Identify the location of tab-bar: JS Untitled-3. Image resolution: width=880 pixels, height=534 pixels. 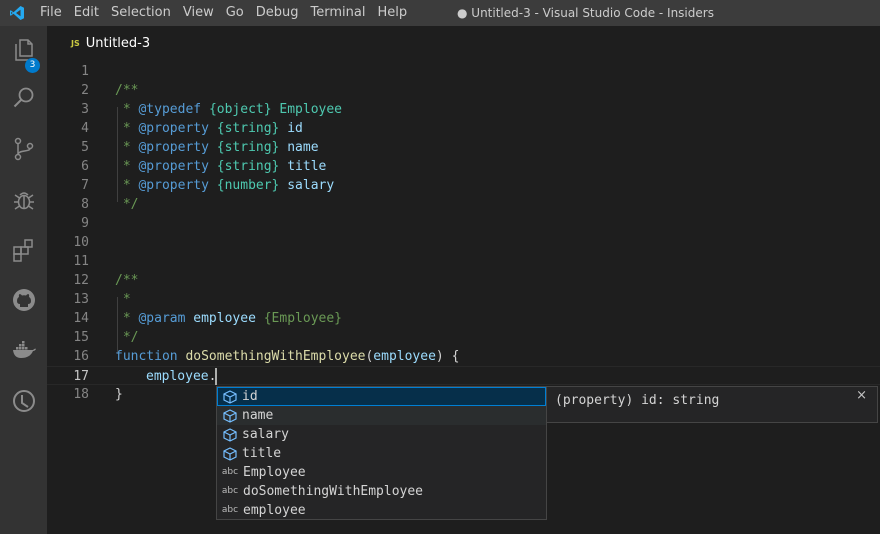
(463, 43).